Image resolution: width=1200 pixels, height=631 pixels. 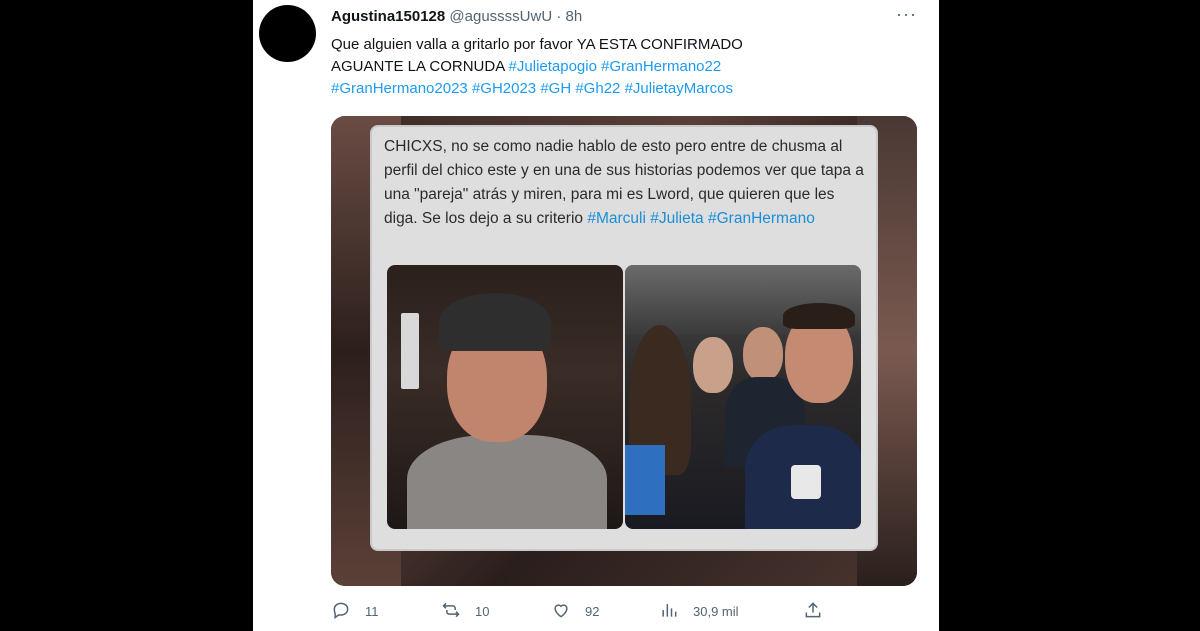 I want to click on person-cap, so click(x=495, y=322).